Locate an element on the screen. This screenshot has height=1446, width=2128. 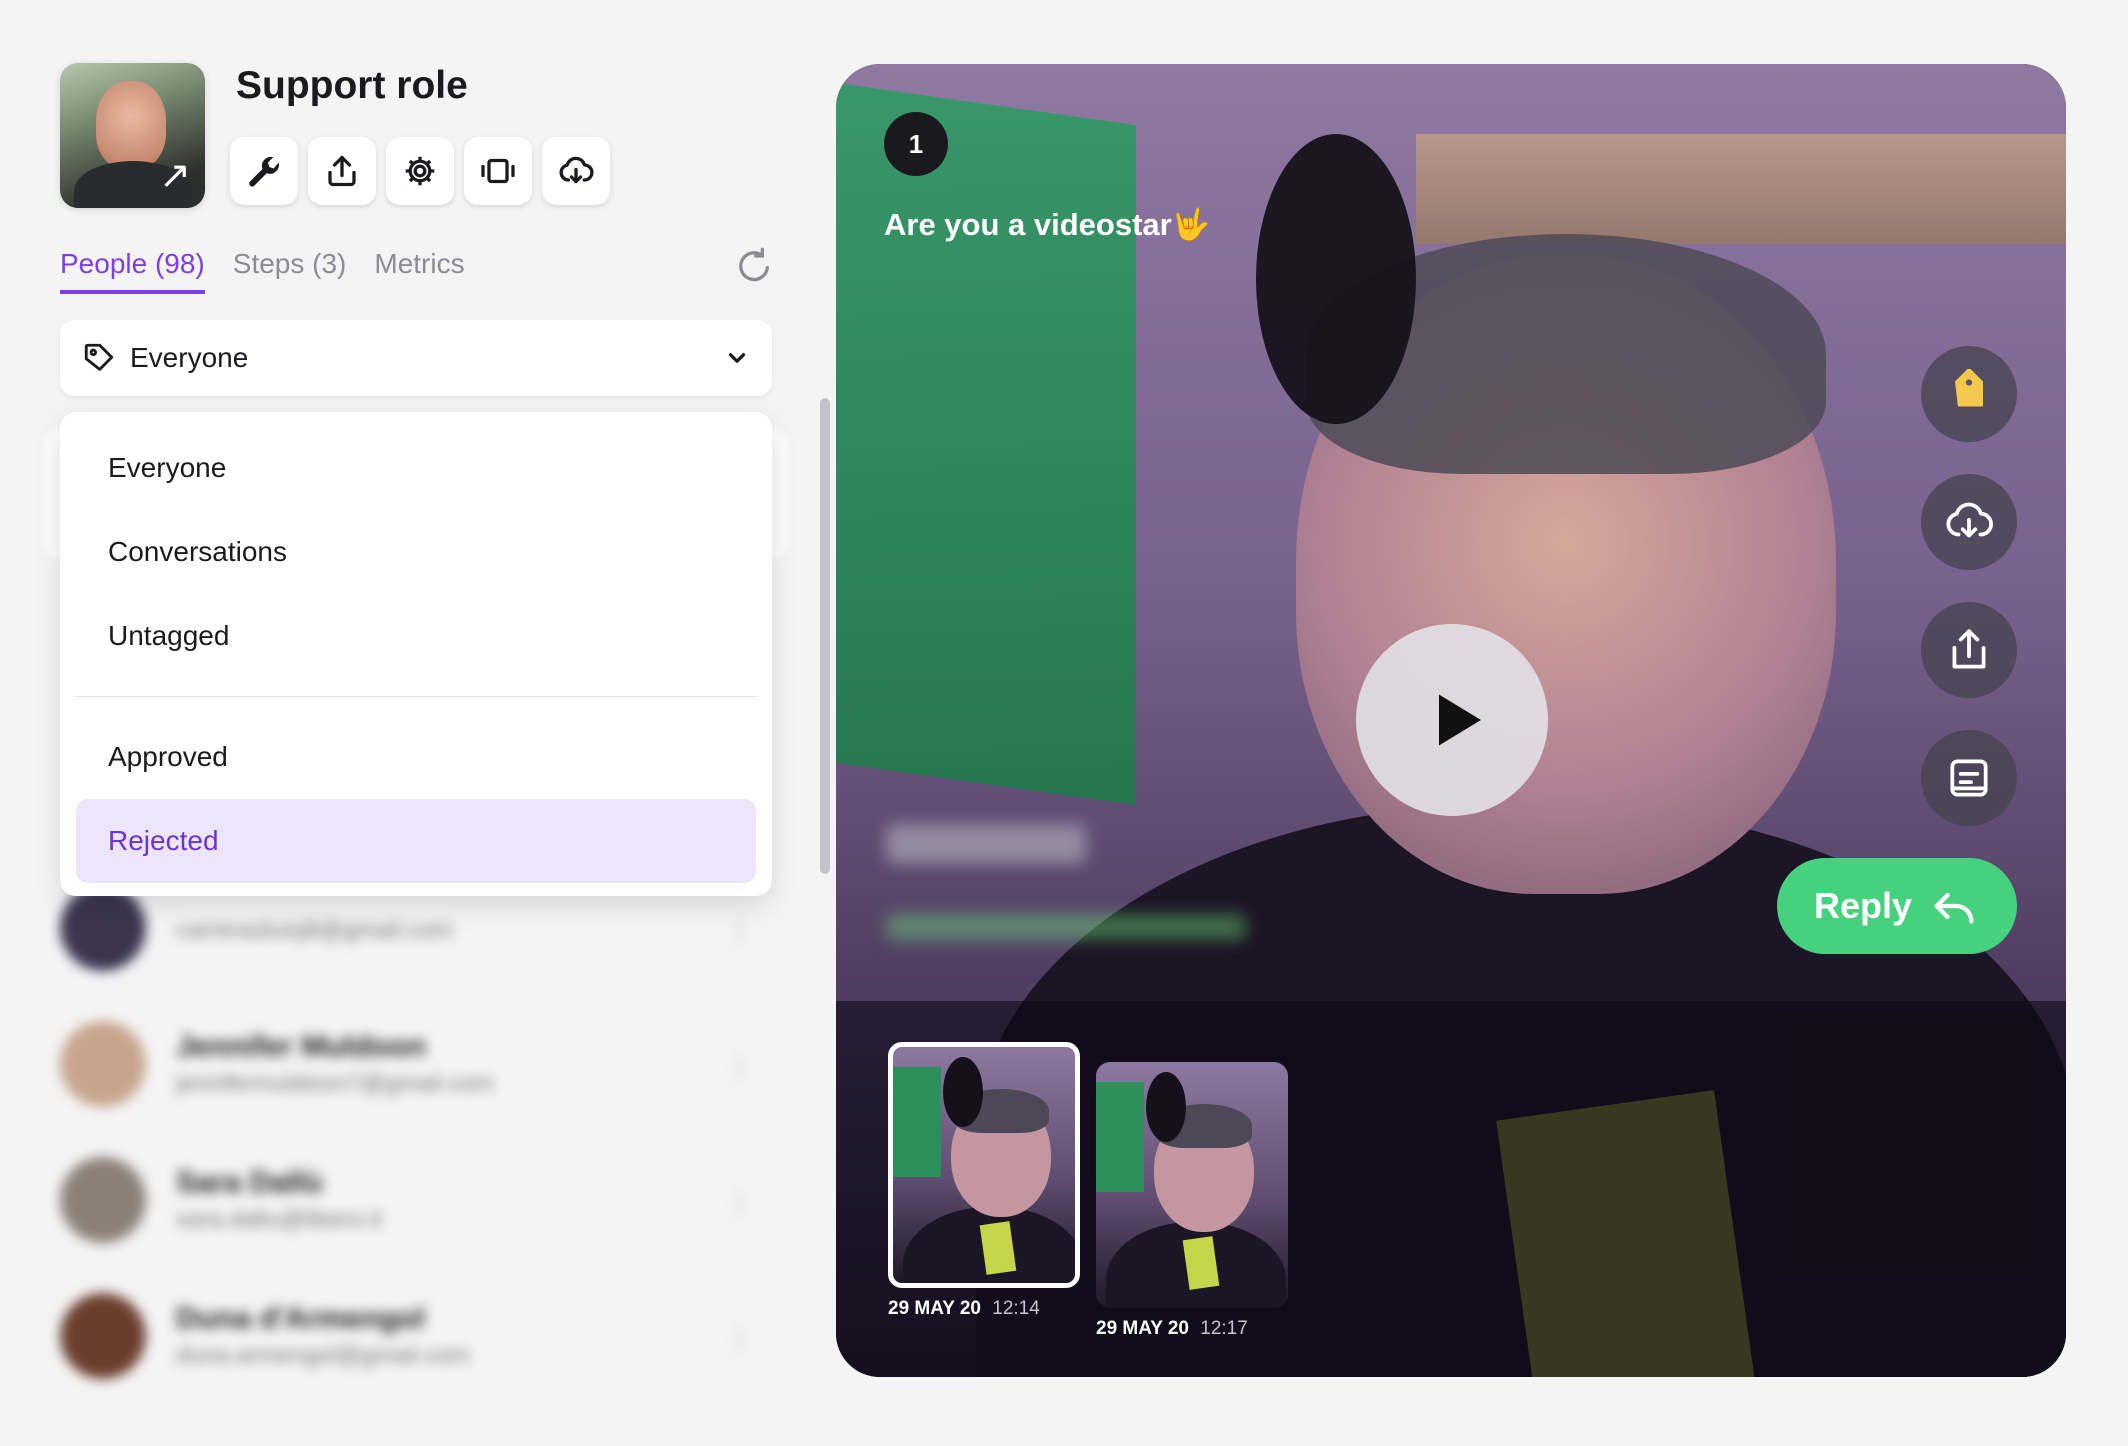
thumbnail-face is located at coordinates (131, 125).